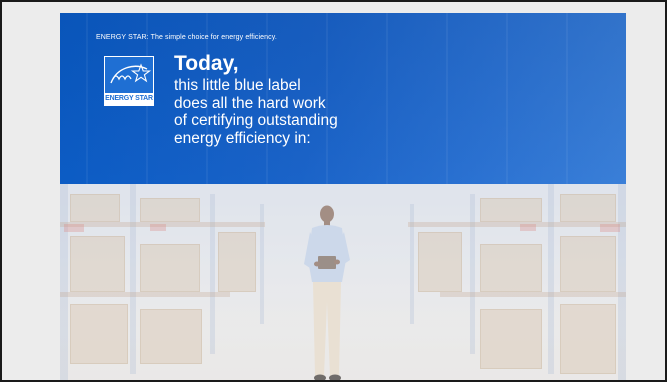  Describe the element at coordinates (250, 103) in the screenshot. I see `body-line: does all the hard work` at that location.